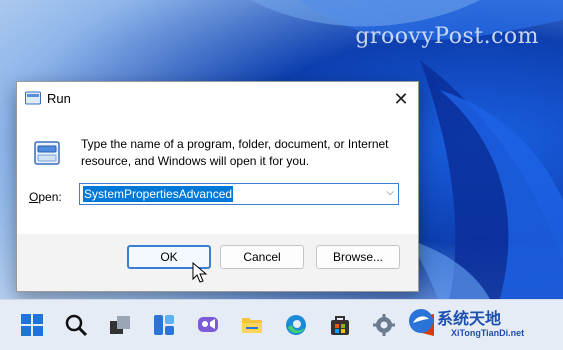 The height and width of the screenshot is (350, 563). What do you see at coordinates (239, 194) in the screenshot?
I see `open-combobox: SystemPropertiesAdvanced ⌵` at bounding box center [239, 194].